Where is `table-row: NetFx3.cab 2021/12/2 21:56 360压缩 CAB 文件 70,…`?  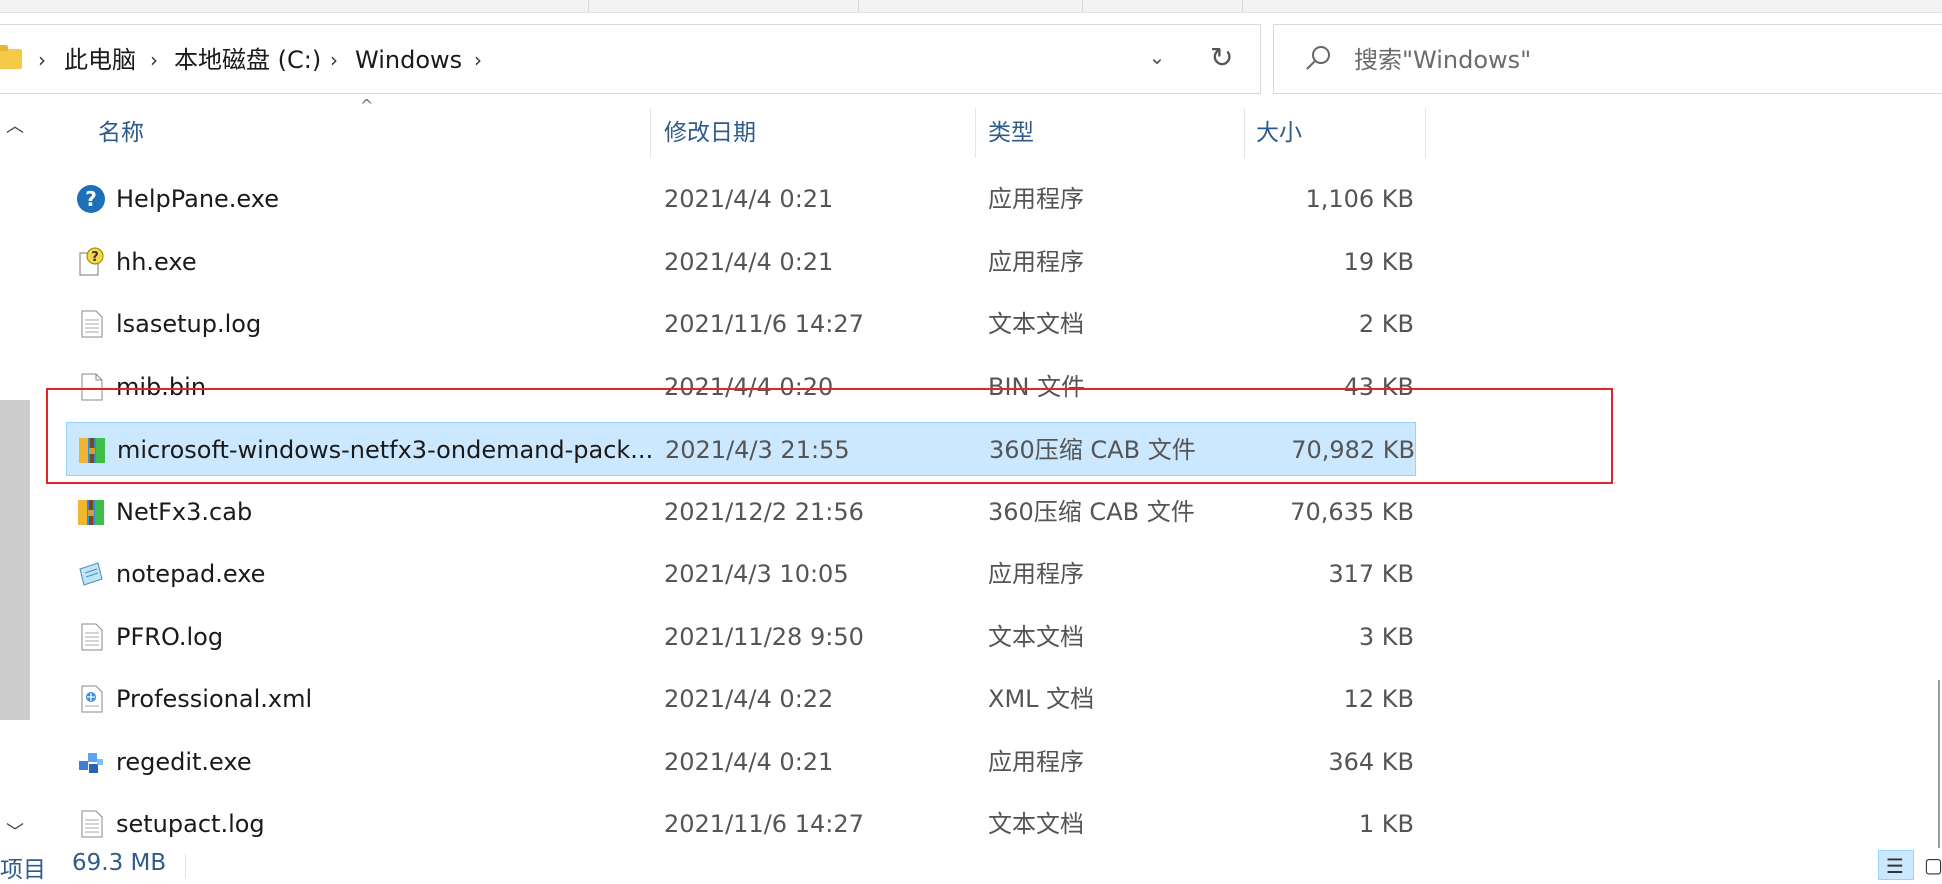 table-row: NetFx3.cab 2021/12/2 21:56 360压缩 CAB 文件 70,… is located at coordinates (741, 512).